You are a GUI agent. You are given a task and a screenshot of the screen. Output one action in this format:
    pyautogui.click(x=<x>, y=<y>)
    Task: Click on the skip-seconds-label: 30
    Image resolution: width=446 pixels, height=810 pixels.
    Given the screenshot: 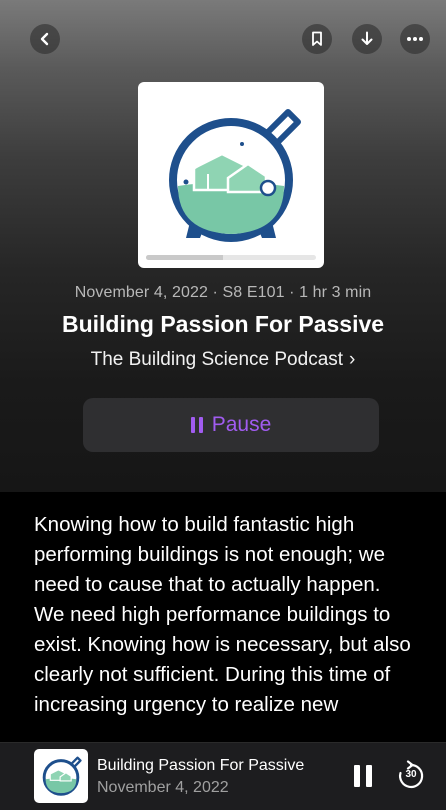 What is the action you would take?
    pyautogui.click(x=411, y=774)
    